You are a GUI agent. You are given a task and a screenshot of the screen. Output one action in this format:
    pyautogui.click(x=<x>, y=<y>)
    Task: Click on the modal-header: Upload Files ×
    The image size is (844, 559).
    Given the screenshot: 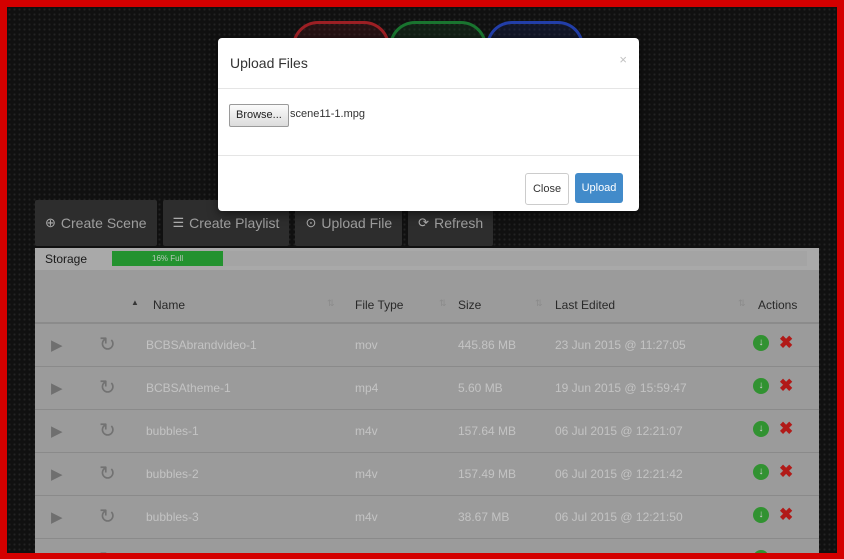 What is the action you would take?
    pyautogui.click(x=428, y=63)
    